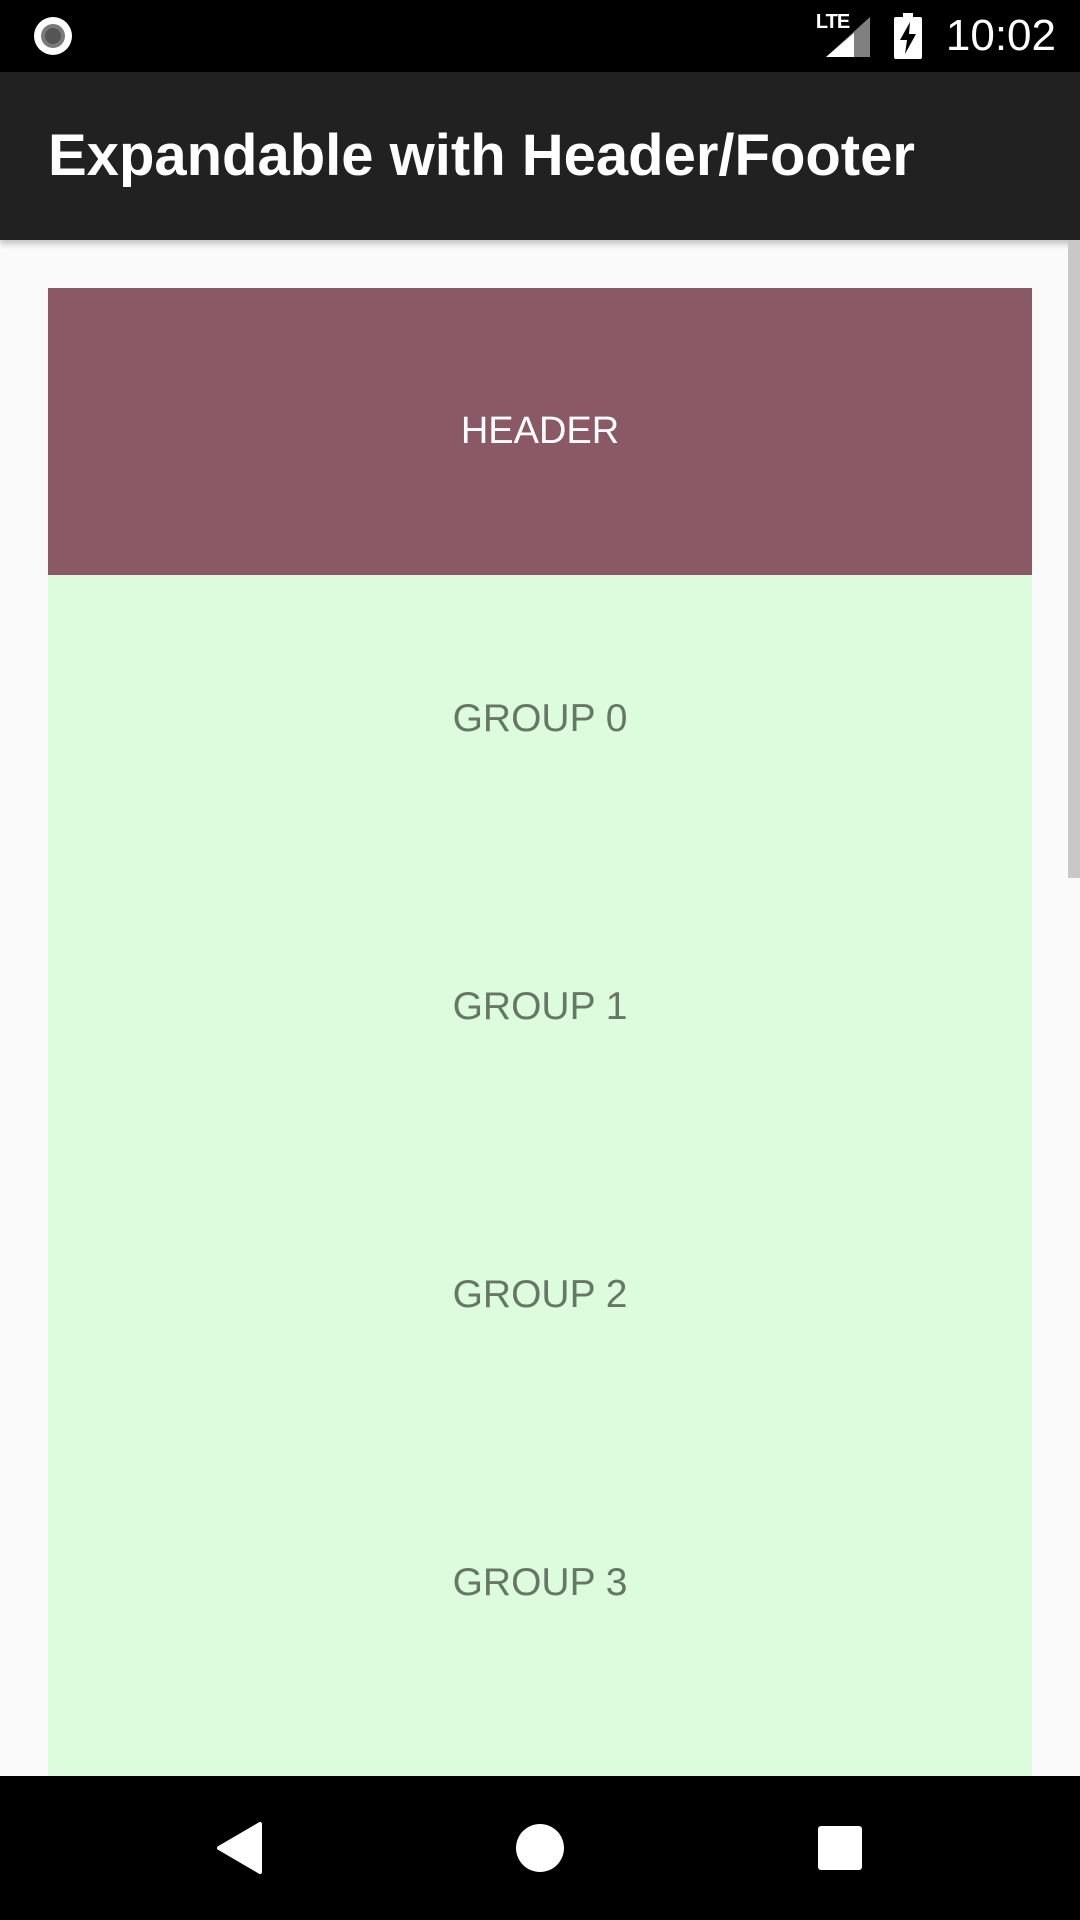  Describe the element at coordinates (53, 36) in the screenshot. I see `screen-record-icon` at that location.